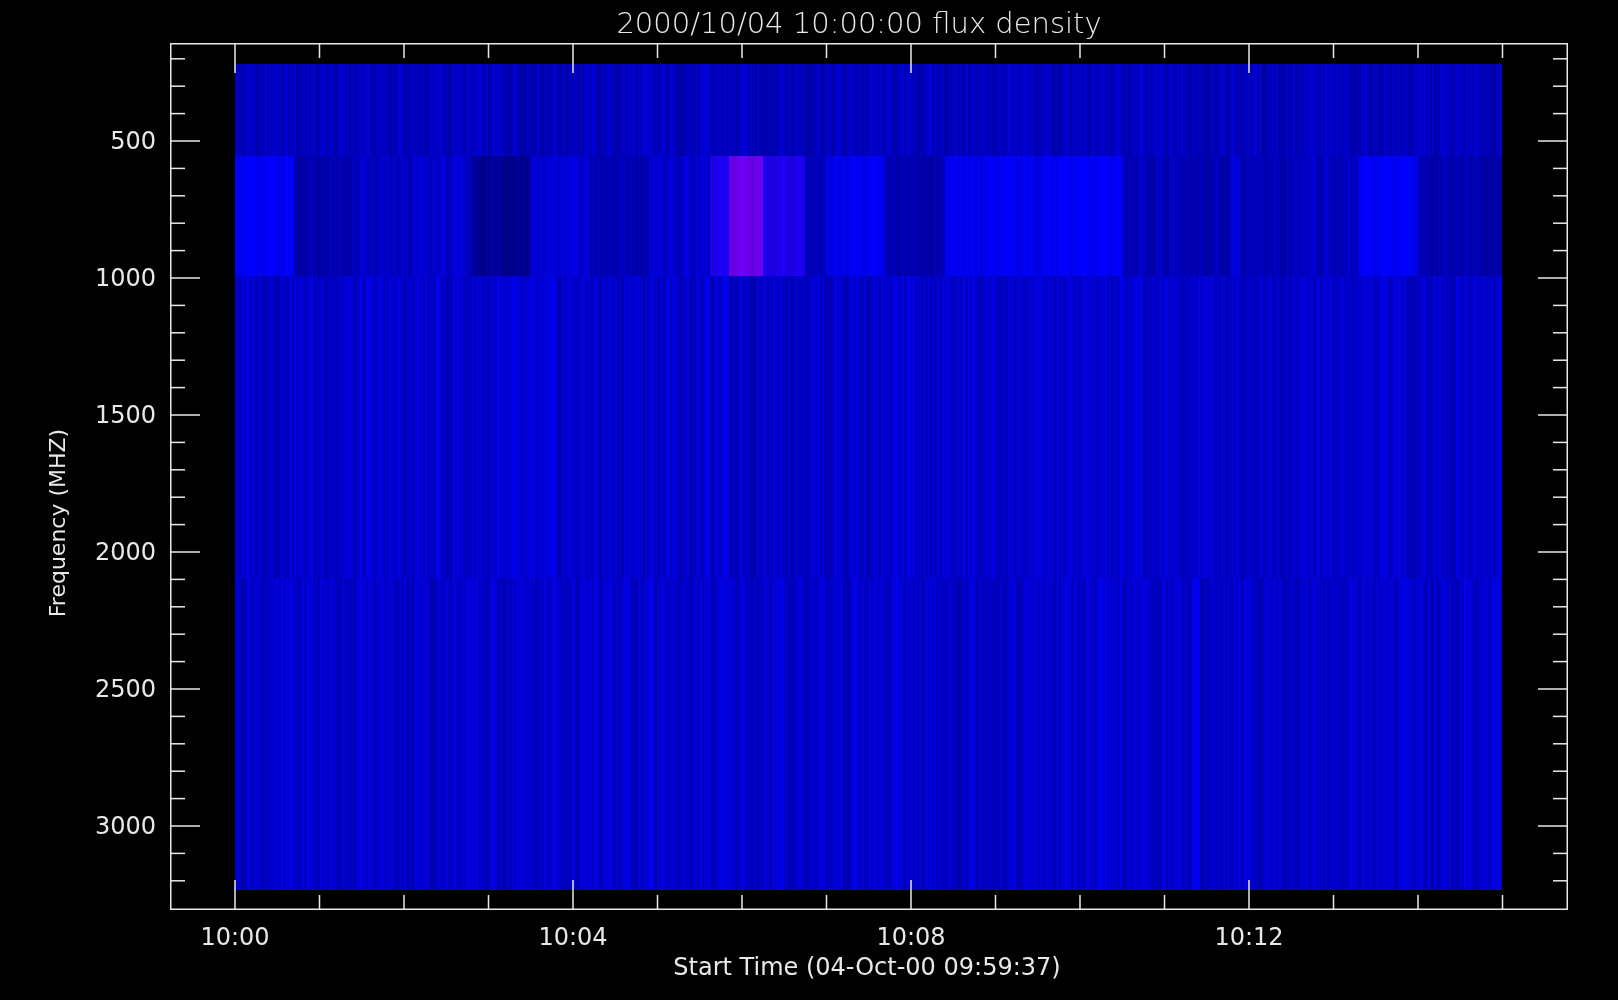 The height and width of the screenshot is (1000, 1618). I want to click on y-tick-label: 500, so click(133, 141).